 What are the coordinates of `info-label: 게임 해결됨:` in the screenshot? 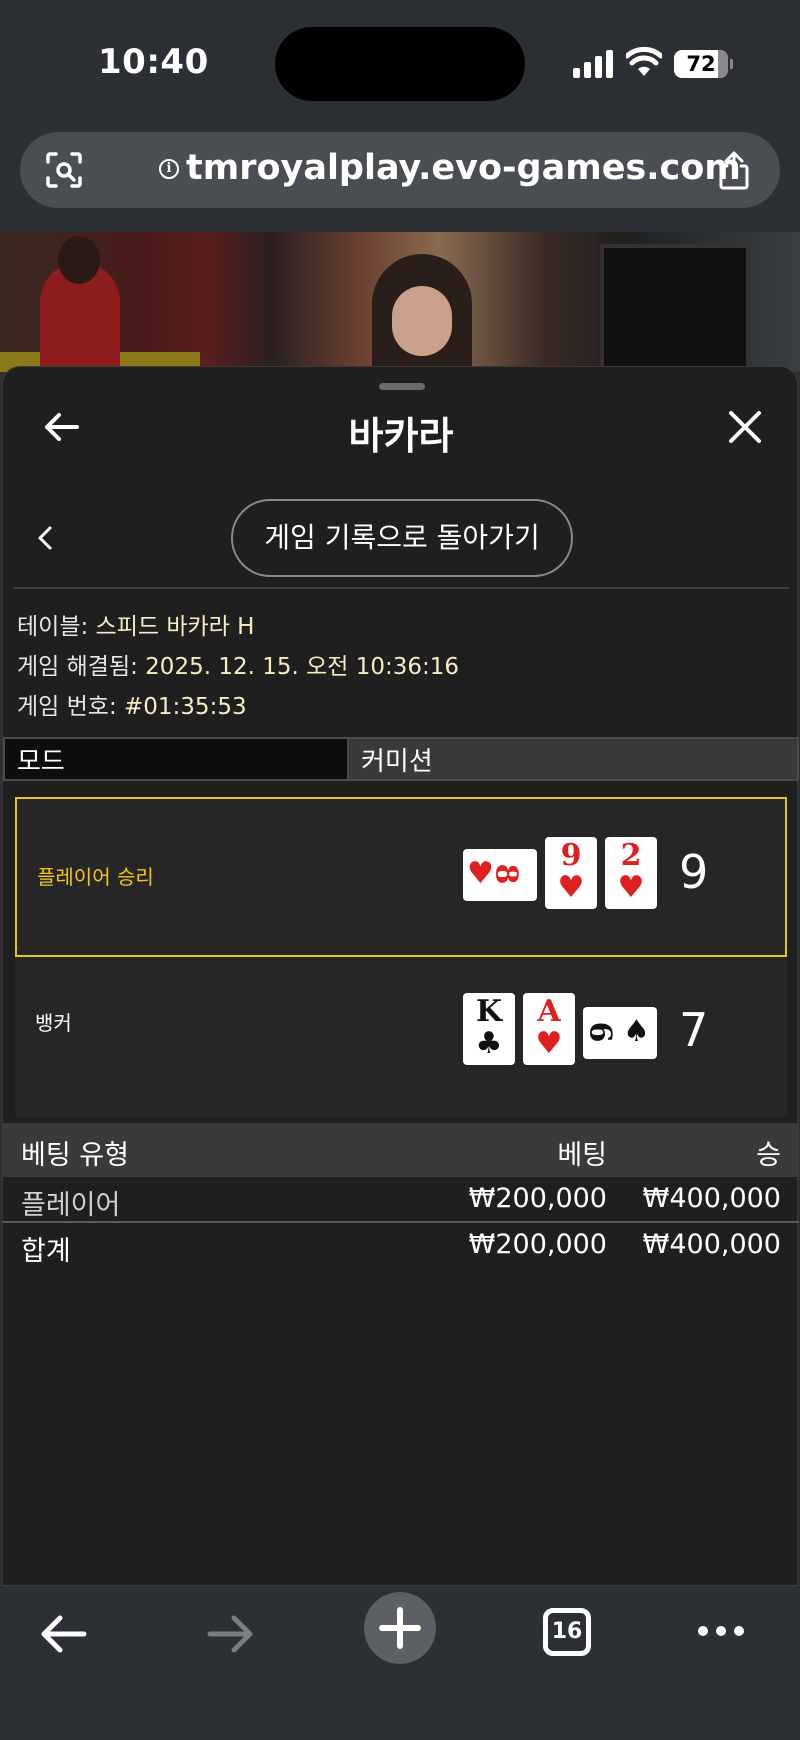 It's located at (81, 667).